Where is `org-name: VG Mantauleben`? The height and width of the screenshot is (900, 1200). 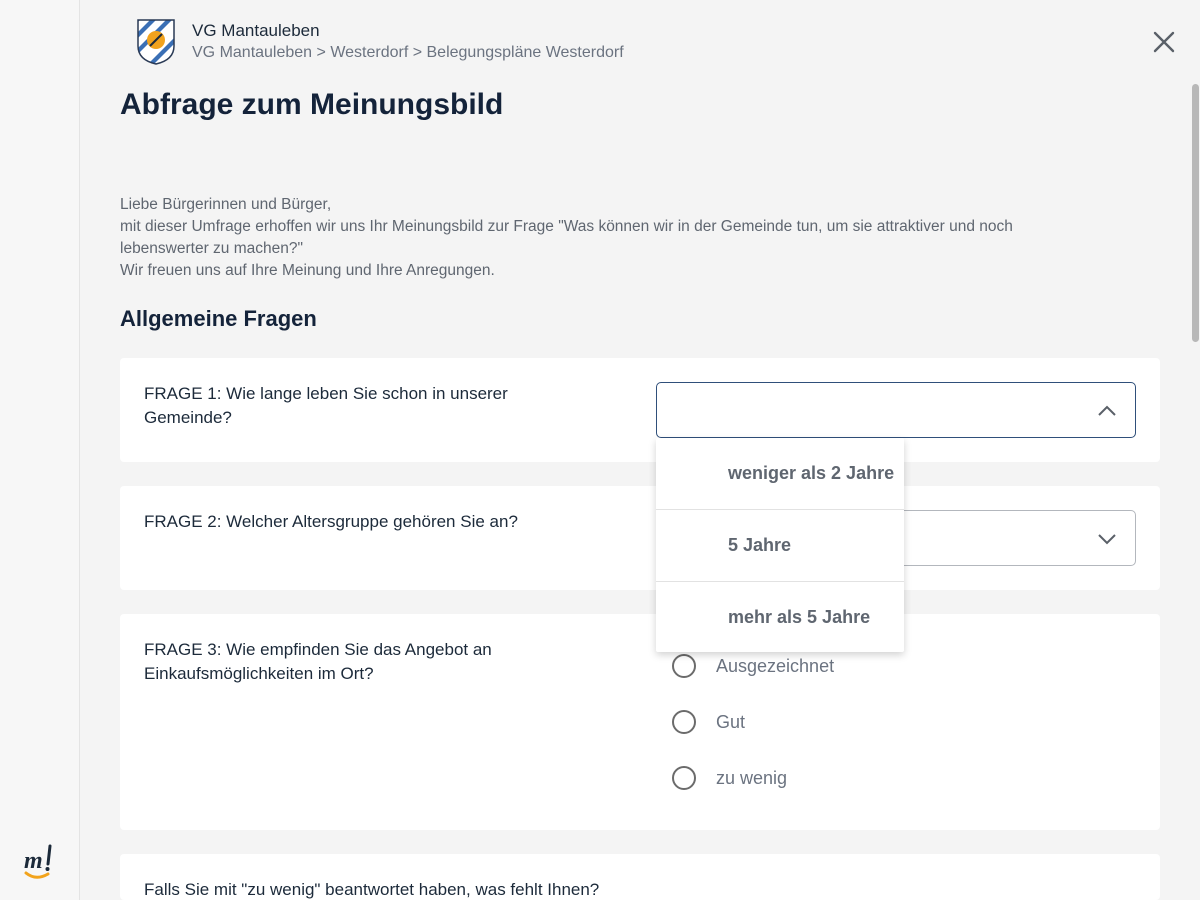
org-name: VG Mantauleben is located at coordinates (256, 30).